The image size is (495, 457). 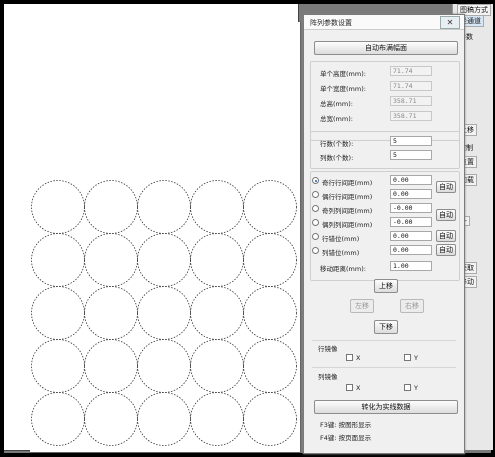 I want to click on close-icon: ✕, so click(x=450, y=22).